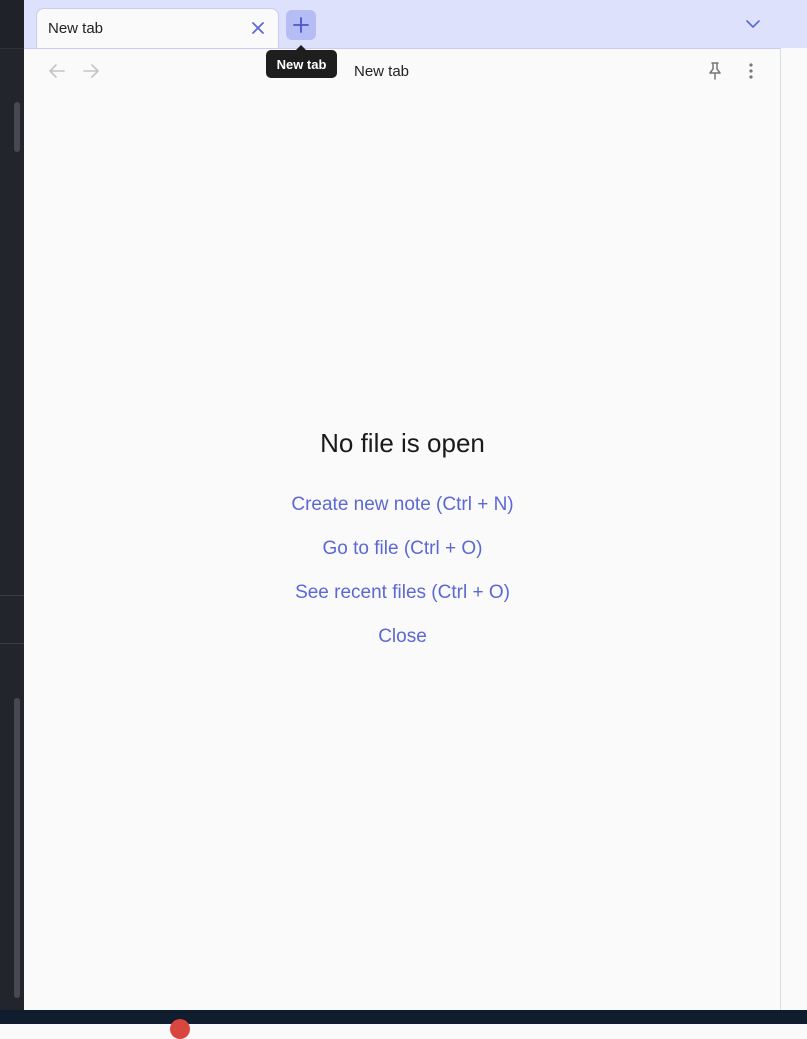 This screenshot has height=1039, width=807. I want to click on chevron-down-icon, so click(753, 24).